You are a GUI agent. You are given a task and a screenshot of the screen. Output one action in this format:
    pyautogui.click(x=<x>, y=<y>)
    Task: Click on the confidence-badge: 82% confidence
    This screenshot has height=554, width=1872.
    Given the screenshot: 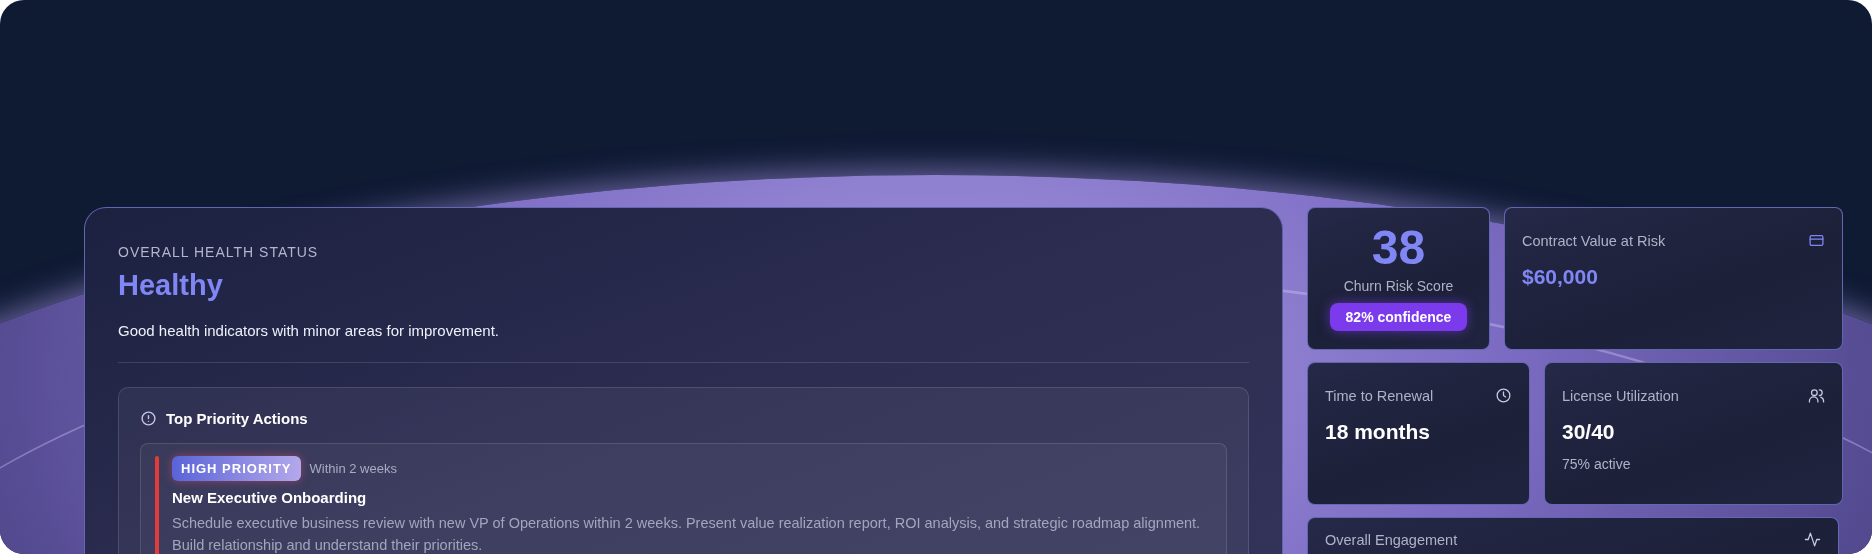 What is the action you would take?
    pyautogui.click(x=1398, y=317)
    